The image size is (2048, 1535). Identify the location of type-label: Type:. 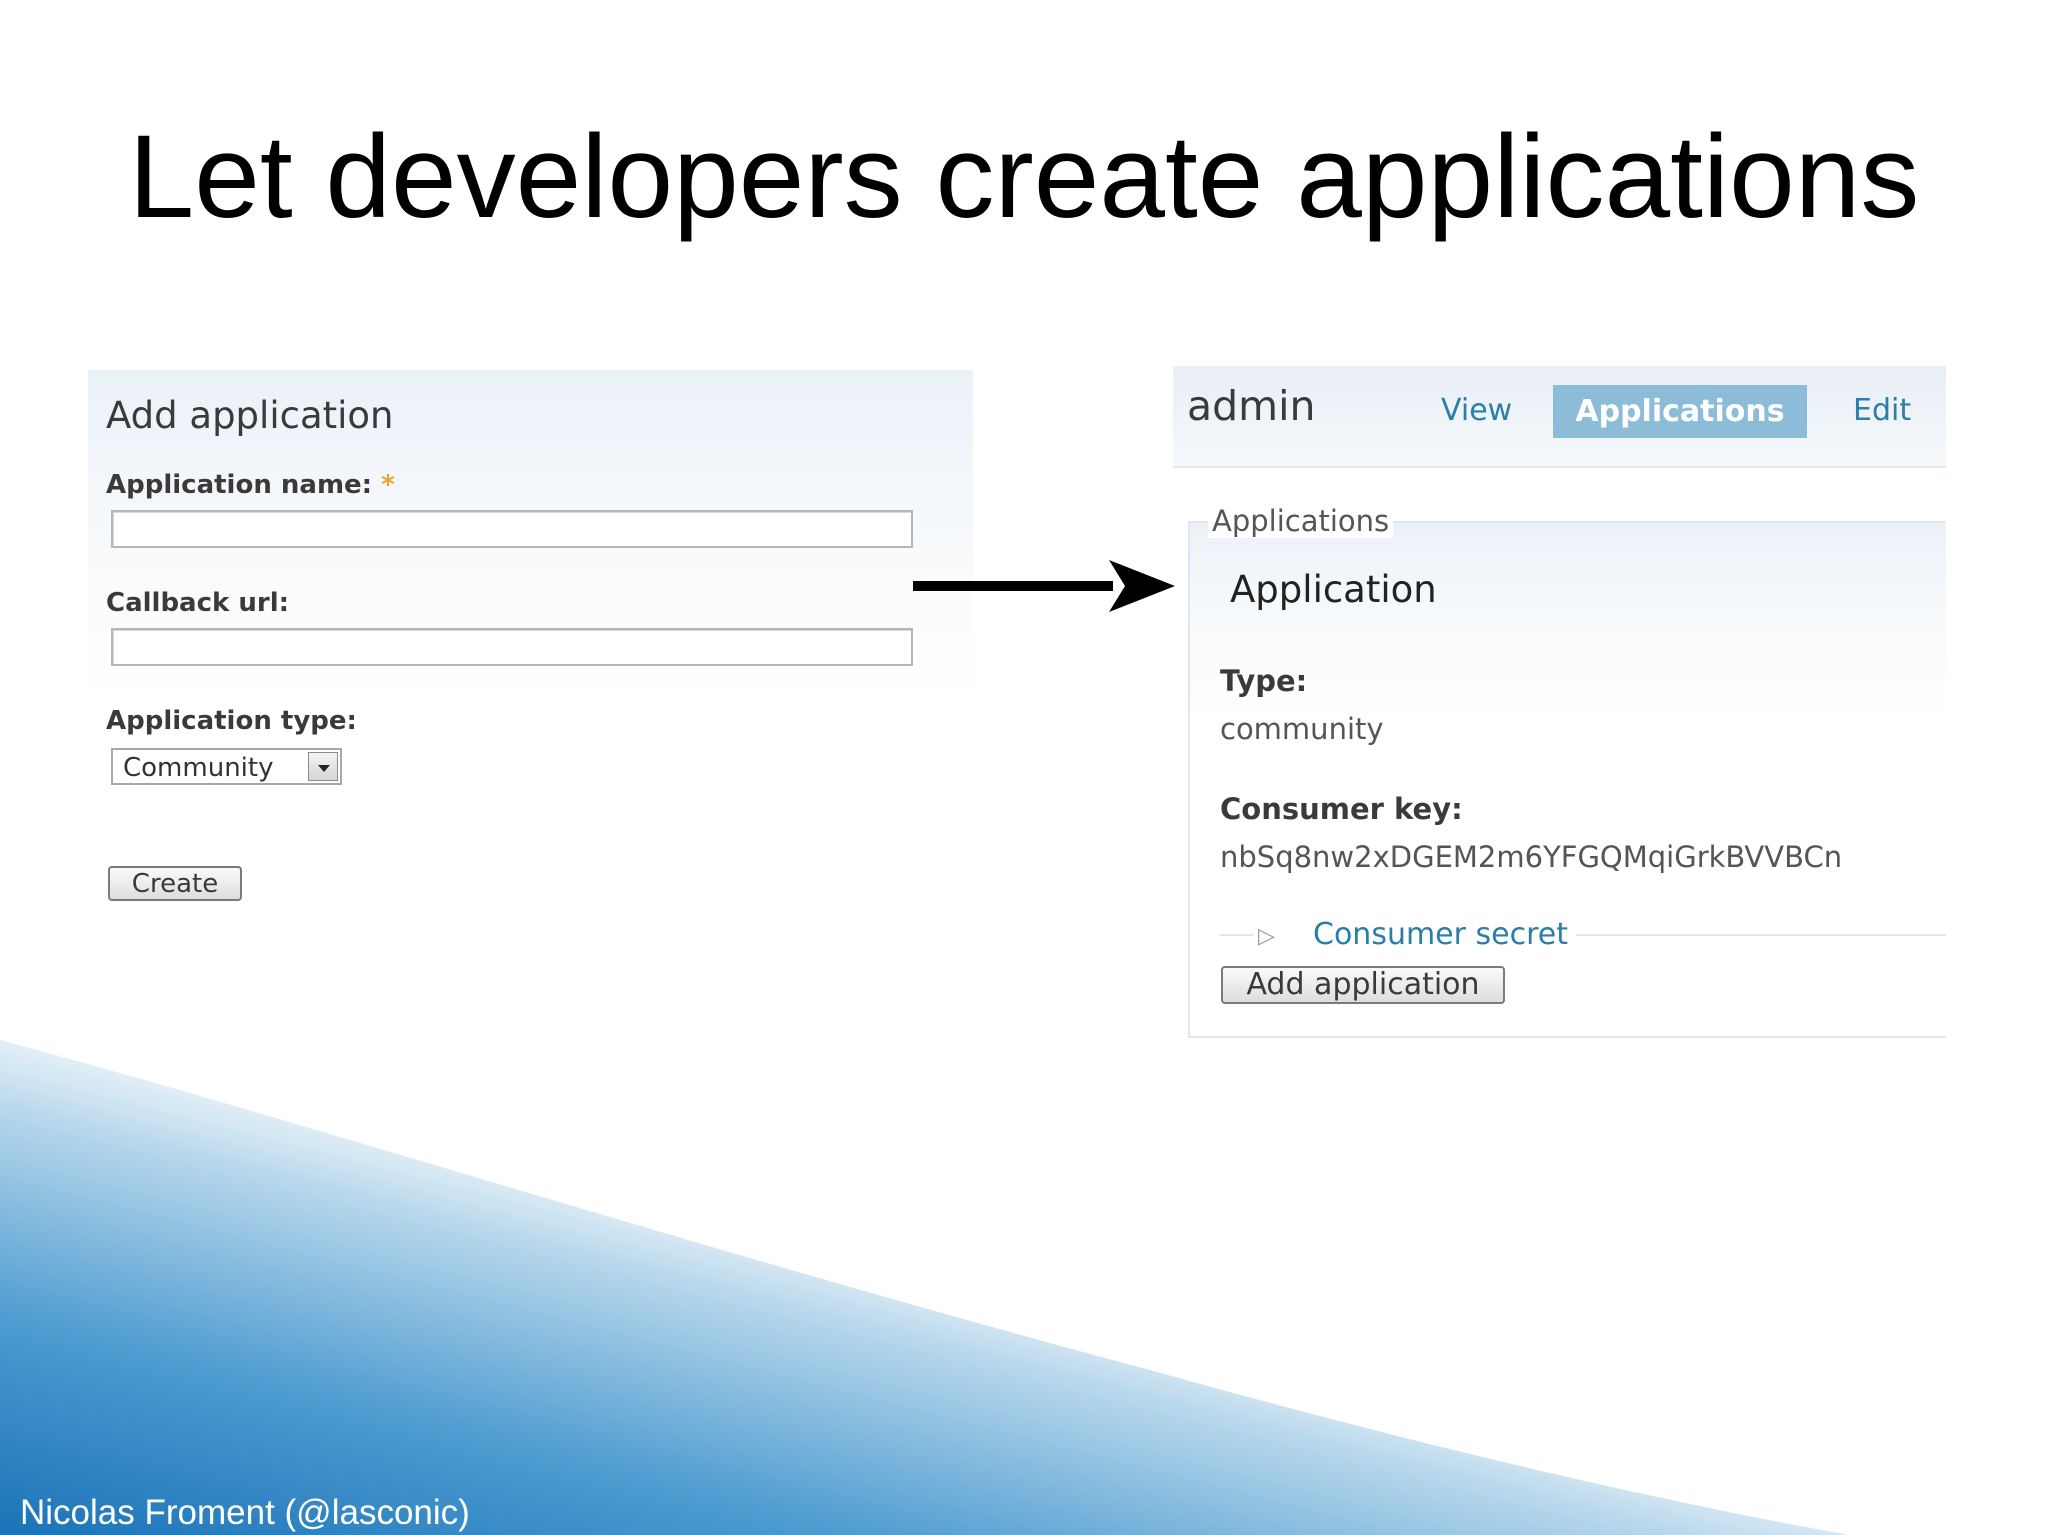
(1264, 681).